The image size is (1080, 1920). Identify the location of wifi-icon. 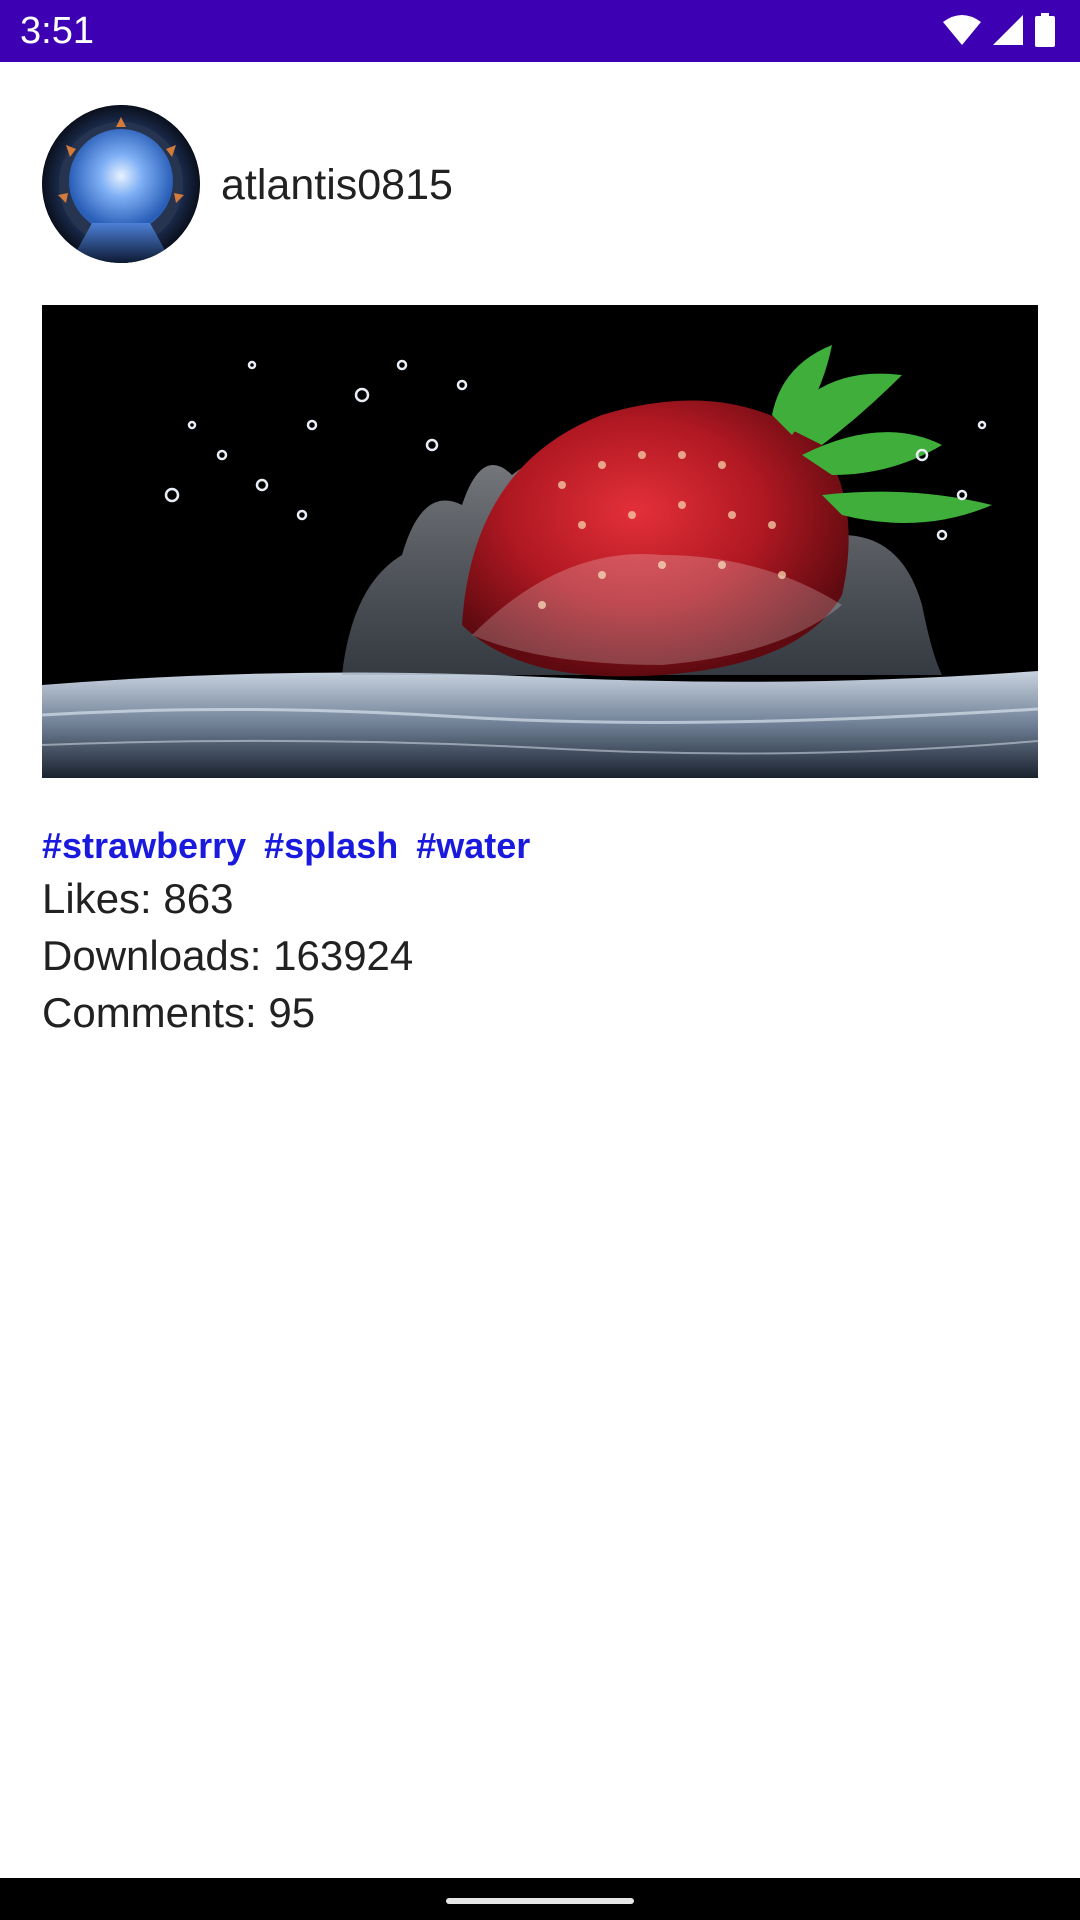
(962, 30).